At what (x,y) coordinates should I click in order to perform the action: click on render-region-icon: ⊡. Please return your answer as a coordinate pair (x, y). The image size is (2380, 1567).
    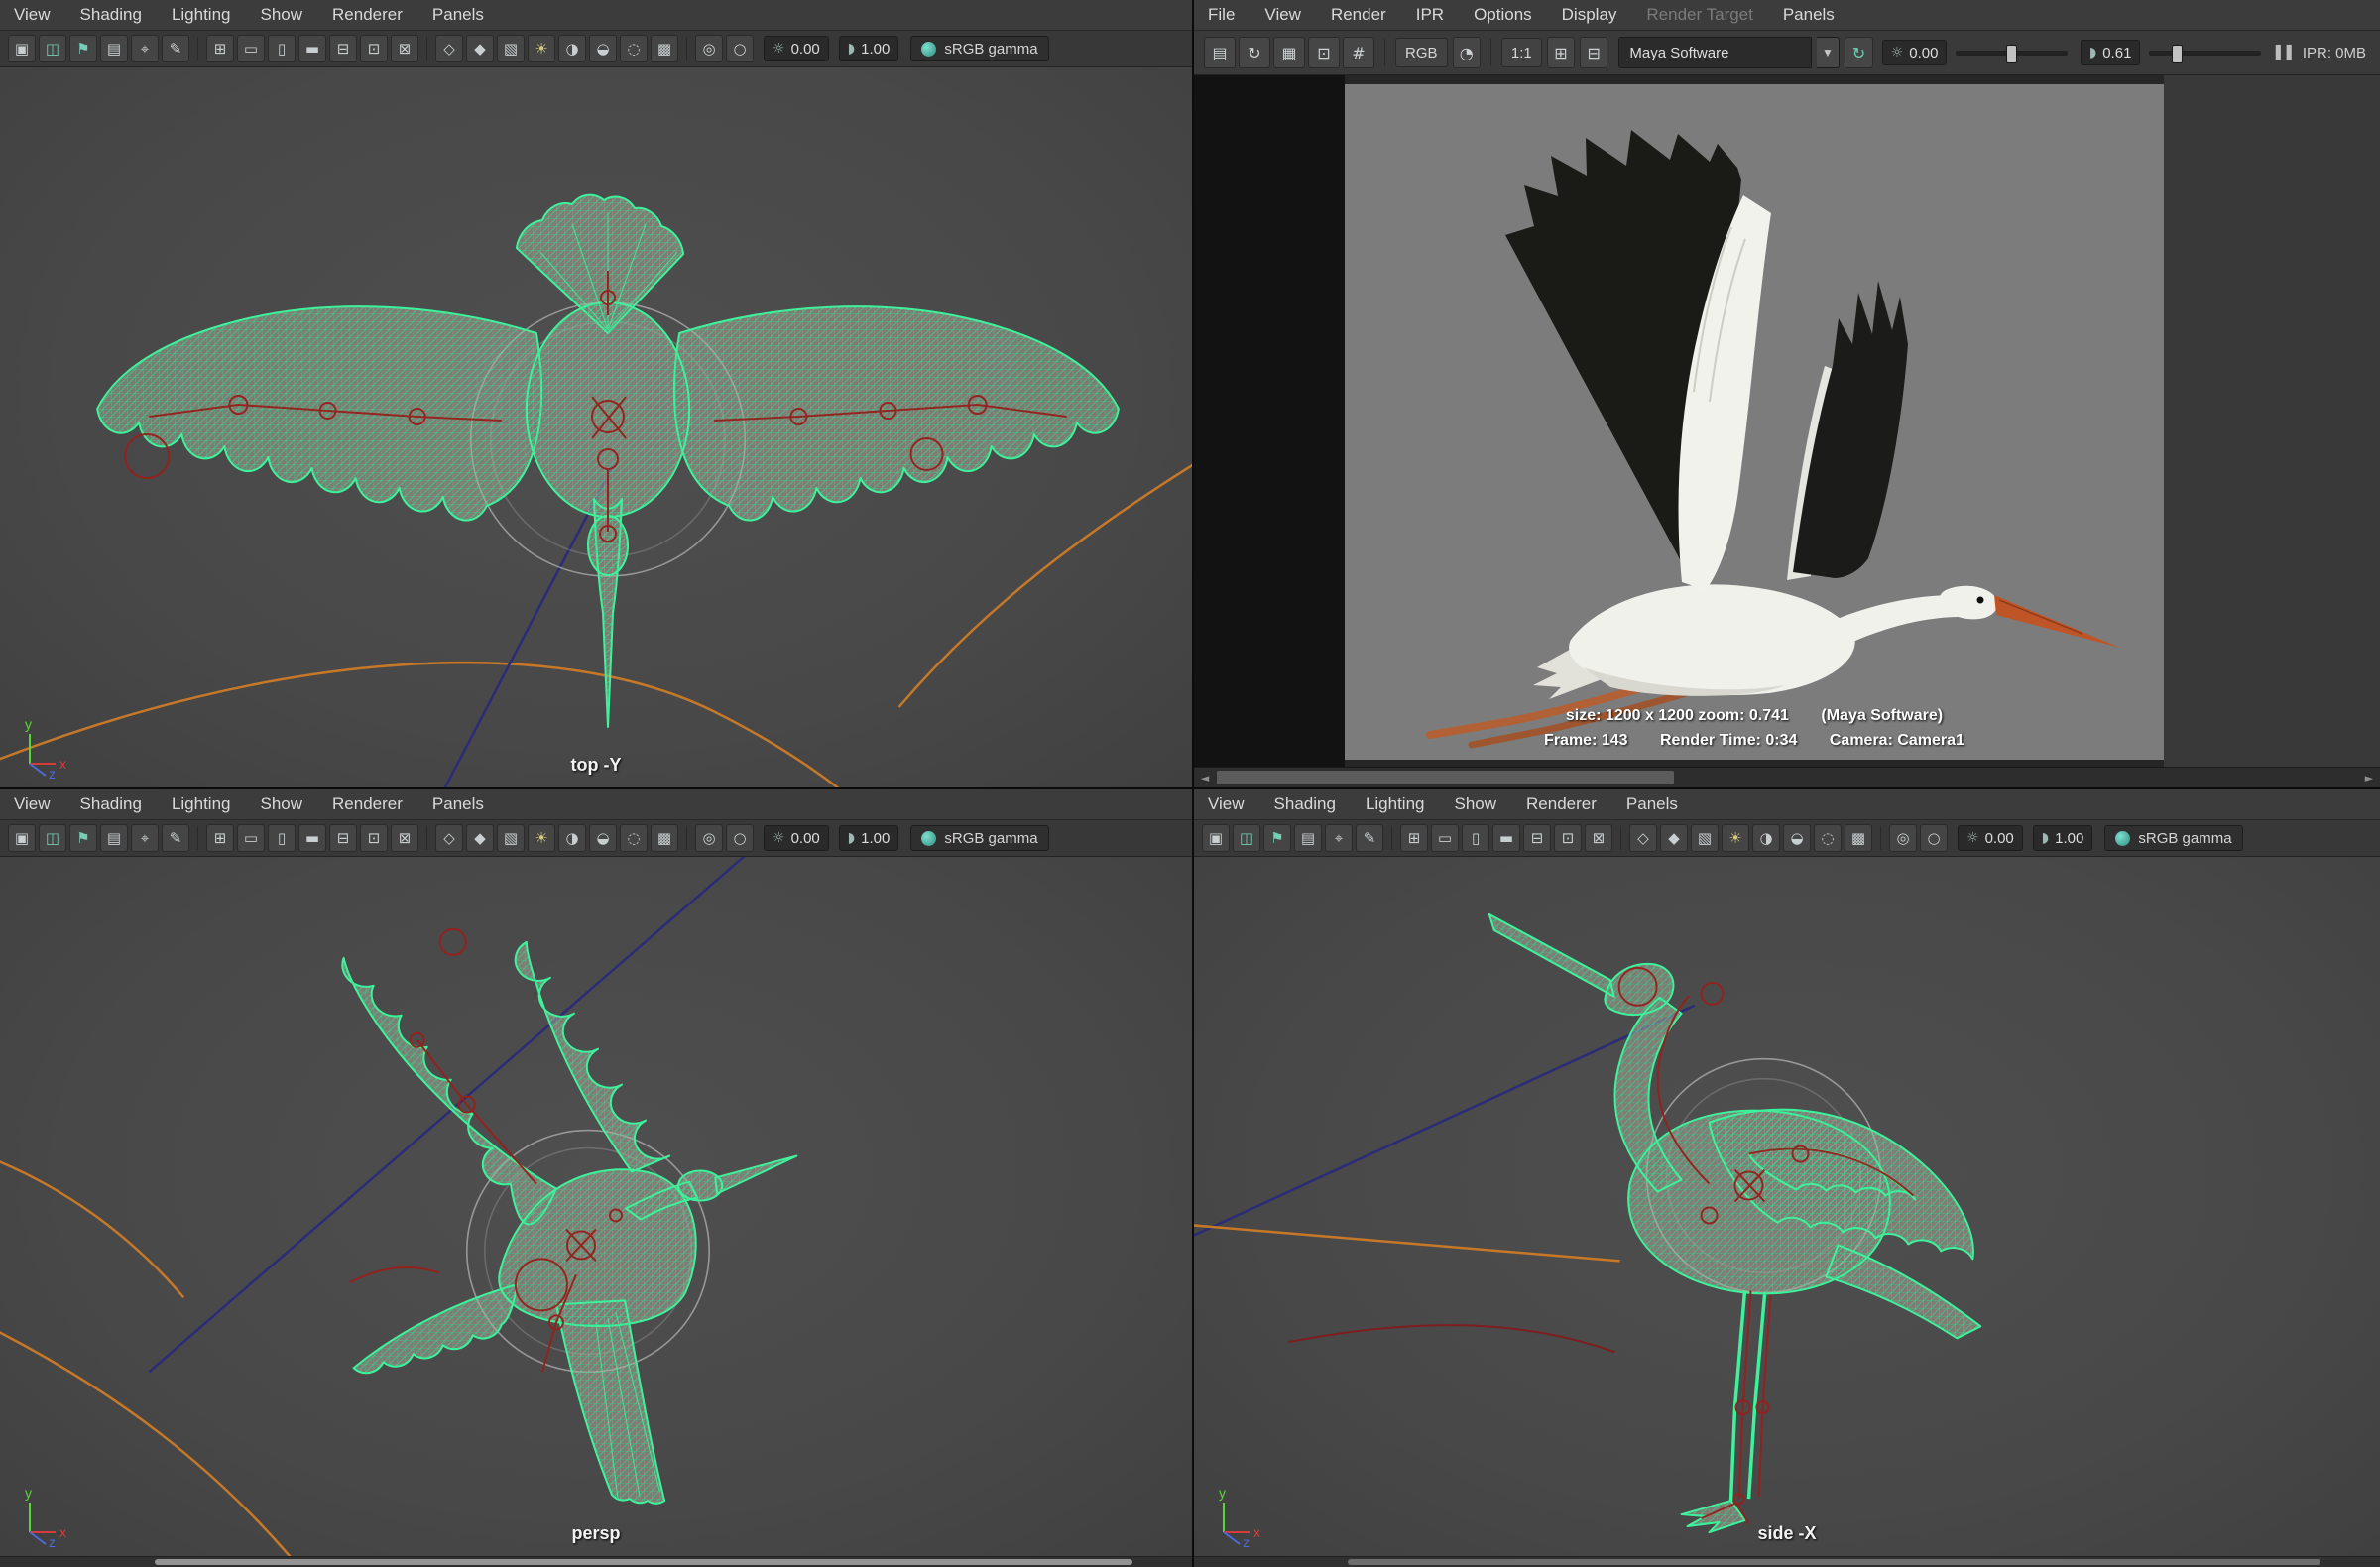
    Looking at the image, I should click on (1324, 52).